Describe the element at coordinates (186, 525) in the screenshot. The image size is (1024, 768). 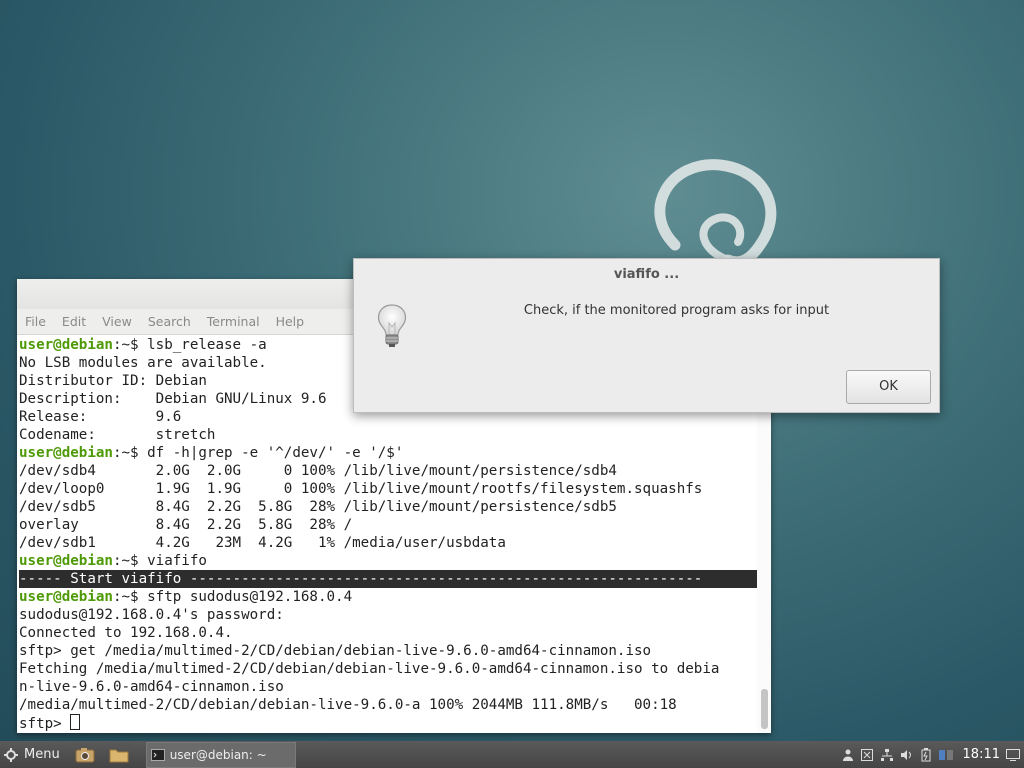
I see `terminal-line-text: overlay 8.4G 2.2G 5.8G 28% /` at that location.